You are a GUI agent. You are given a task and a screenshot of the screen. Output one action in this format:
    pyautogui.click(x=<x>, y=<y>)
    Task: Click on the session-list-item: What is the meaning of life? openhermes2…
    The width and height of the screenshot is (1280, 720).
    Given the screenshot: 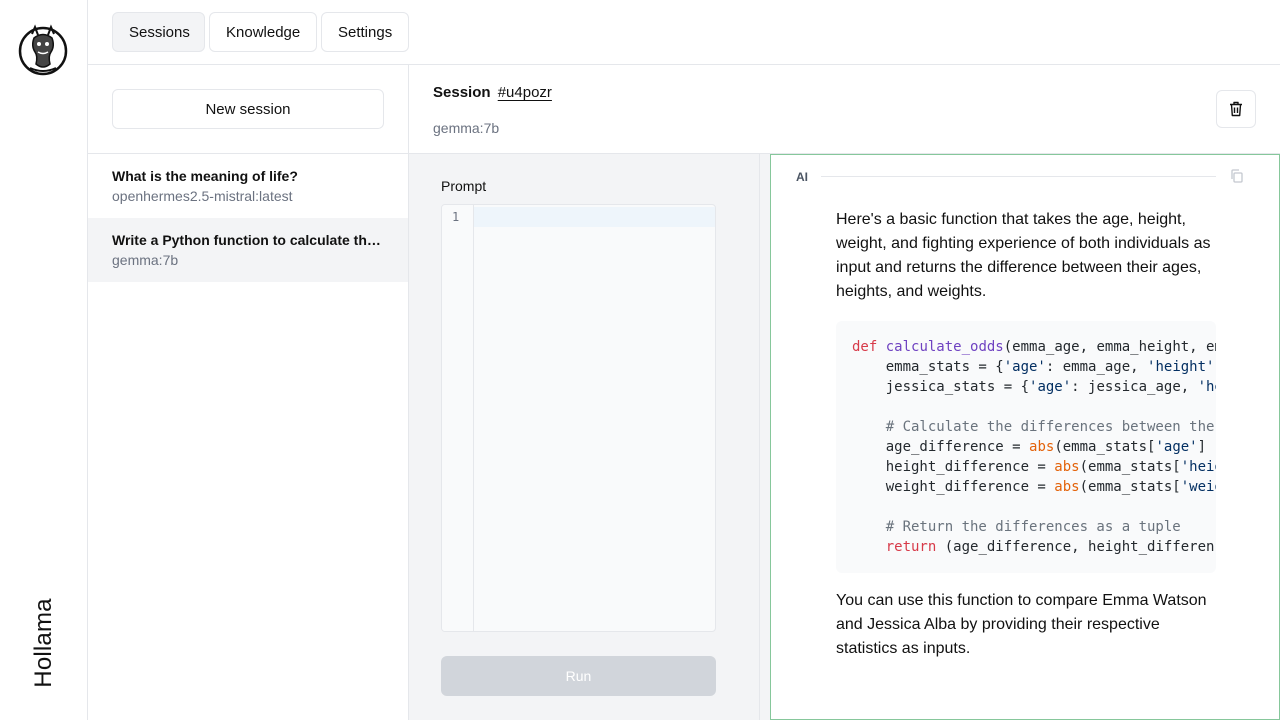 What is the action you would take?
    pyautogui.click(x=248, y=186)
    